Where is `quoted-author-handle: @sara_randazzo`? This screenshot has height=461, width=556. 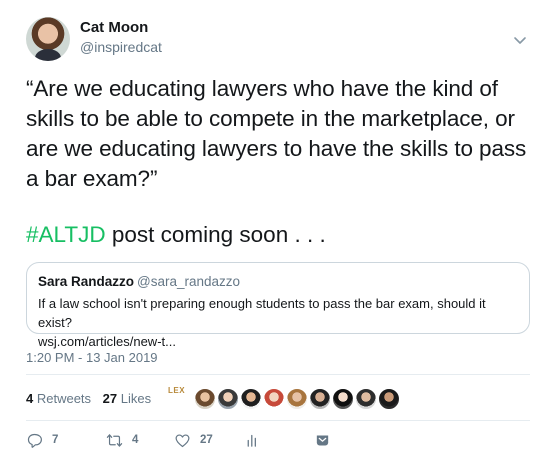 quoted-author-handle: @sara_randazzo is located at coordinates (189, 281).